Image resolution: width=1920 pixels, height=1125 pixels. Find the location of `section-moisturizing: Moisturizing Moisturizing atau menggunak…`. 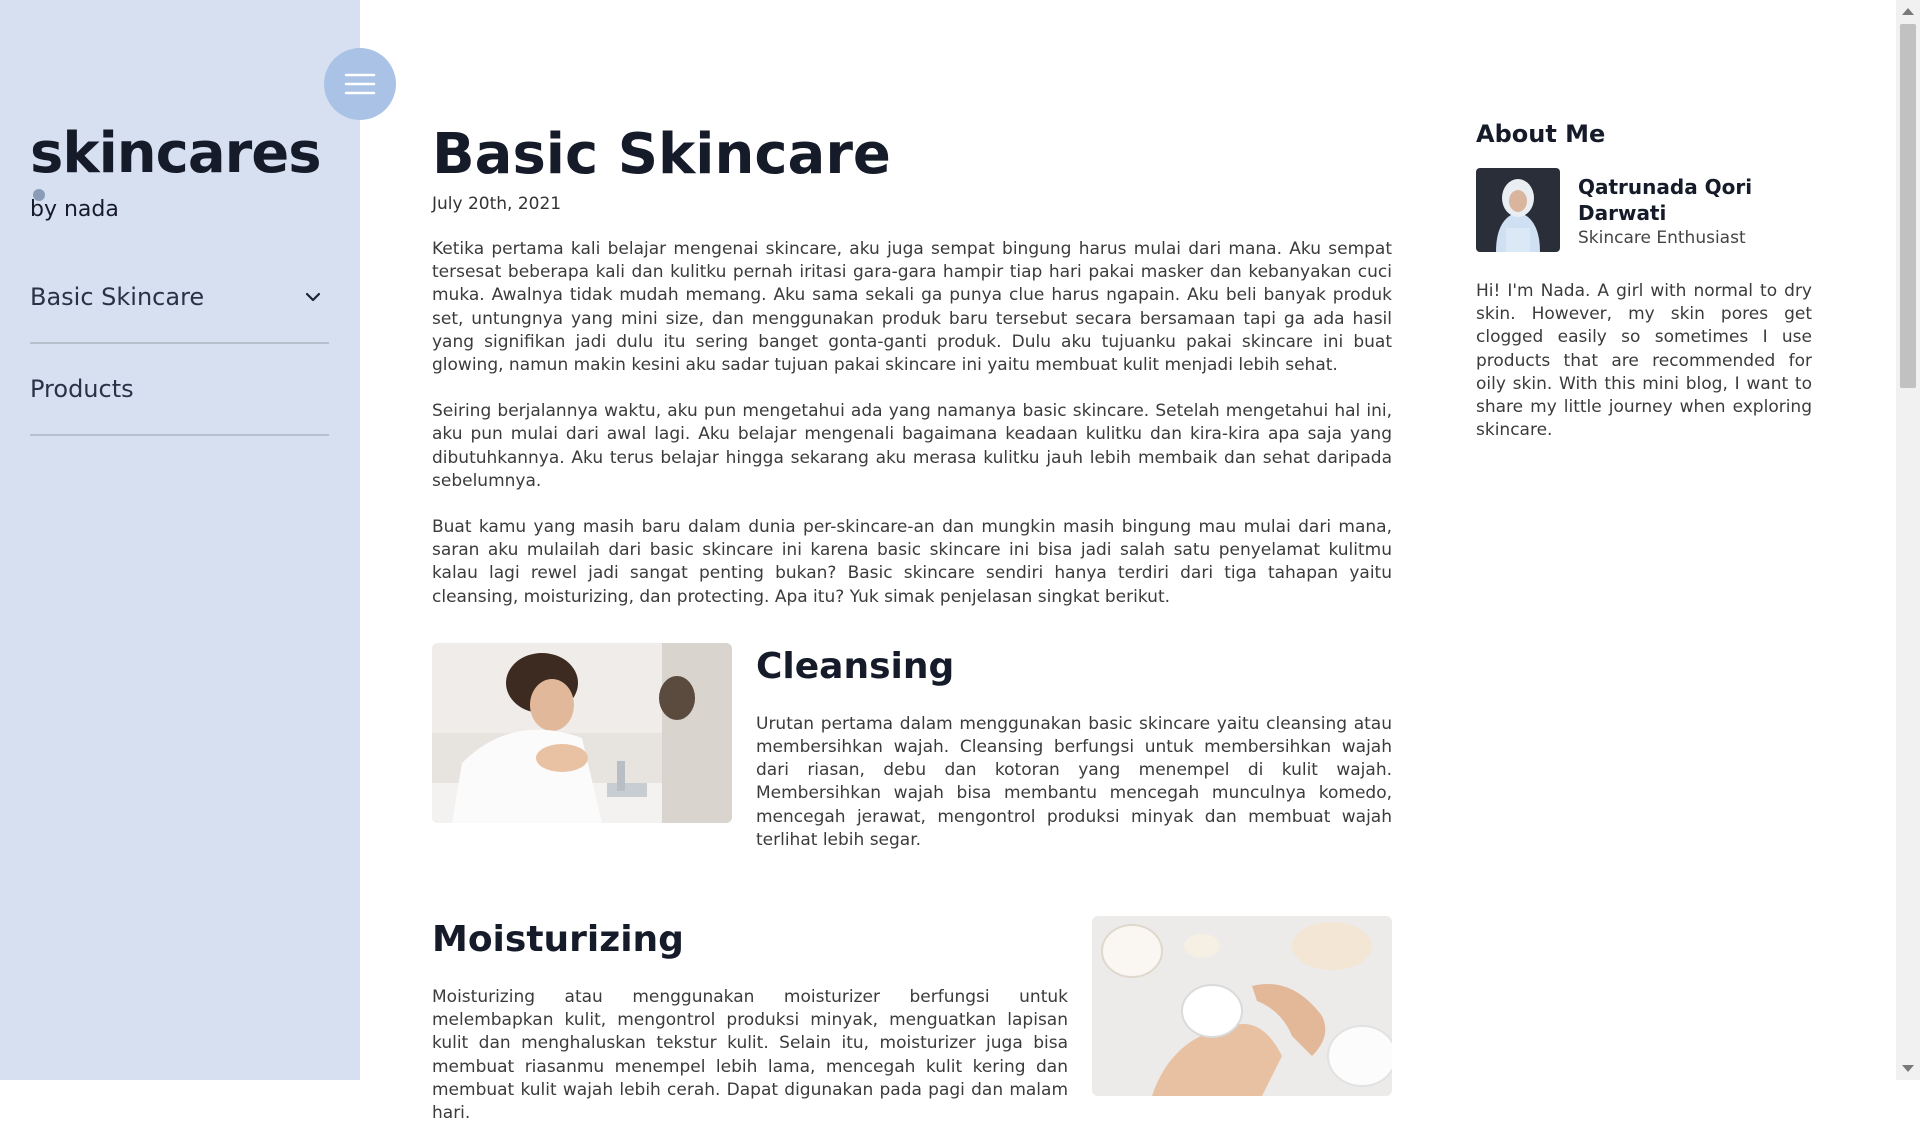

section-moisturizing: Moisturizing Moisturizing atau menggunak… is located at coordinates (912, 1020).